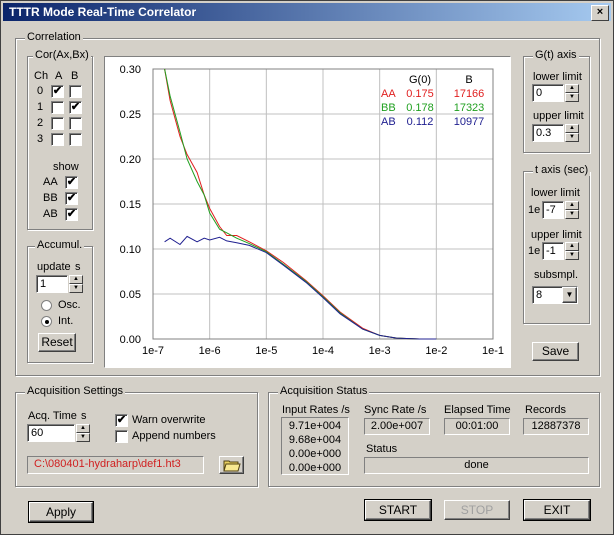 The height and width of the screenshot is (535, 614). I want to click on close-button: ×, so click(600, 13).